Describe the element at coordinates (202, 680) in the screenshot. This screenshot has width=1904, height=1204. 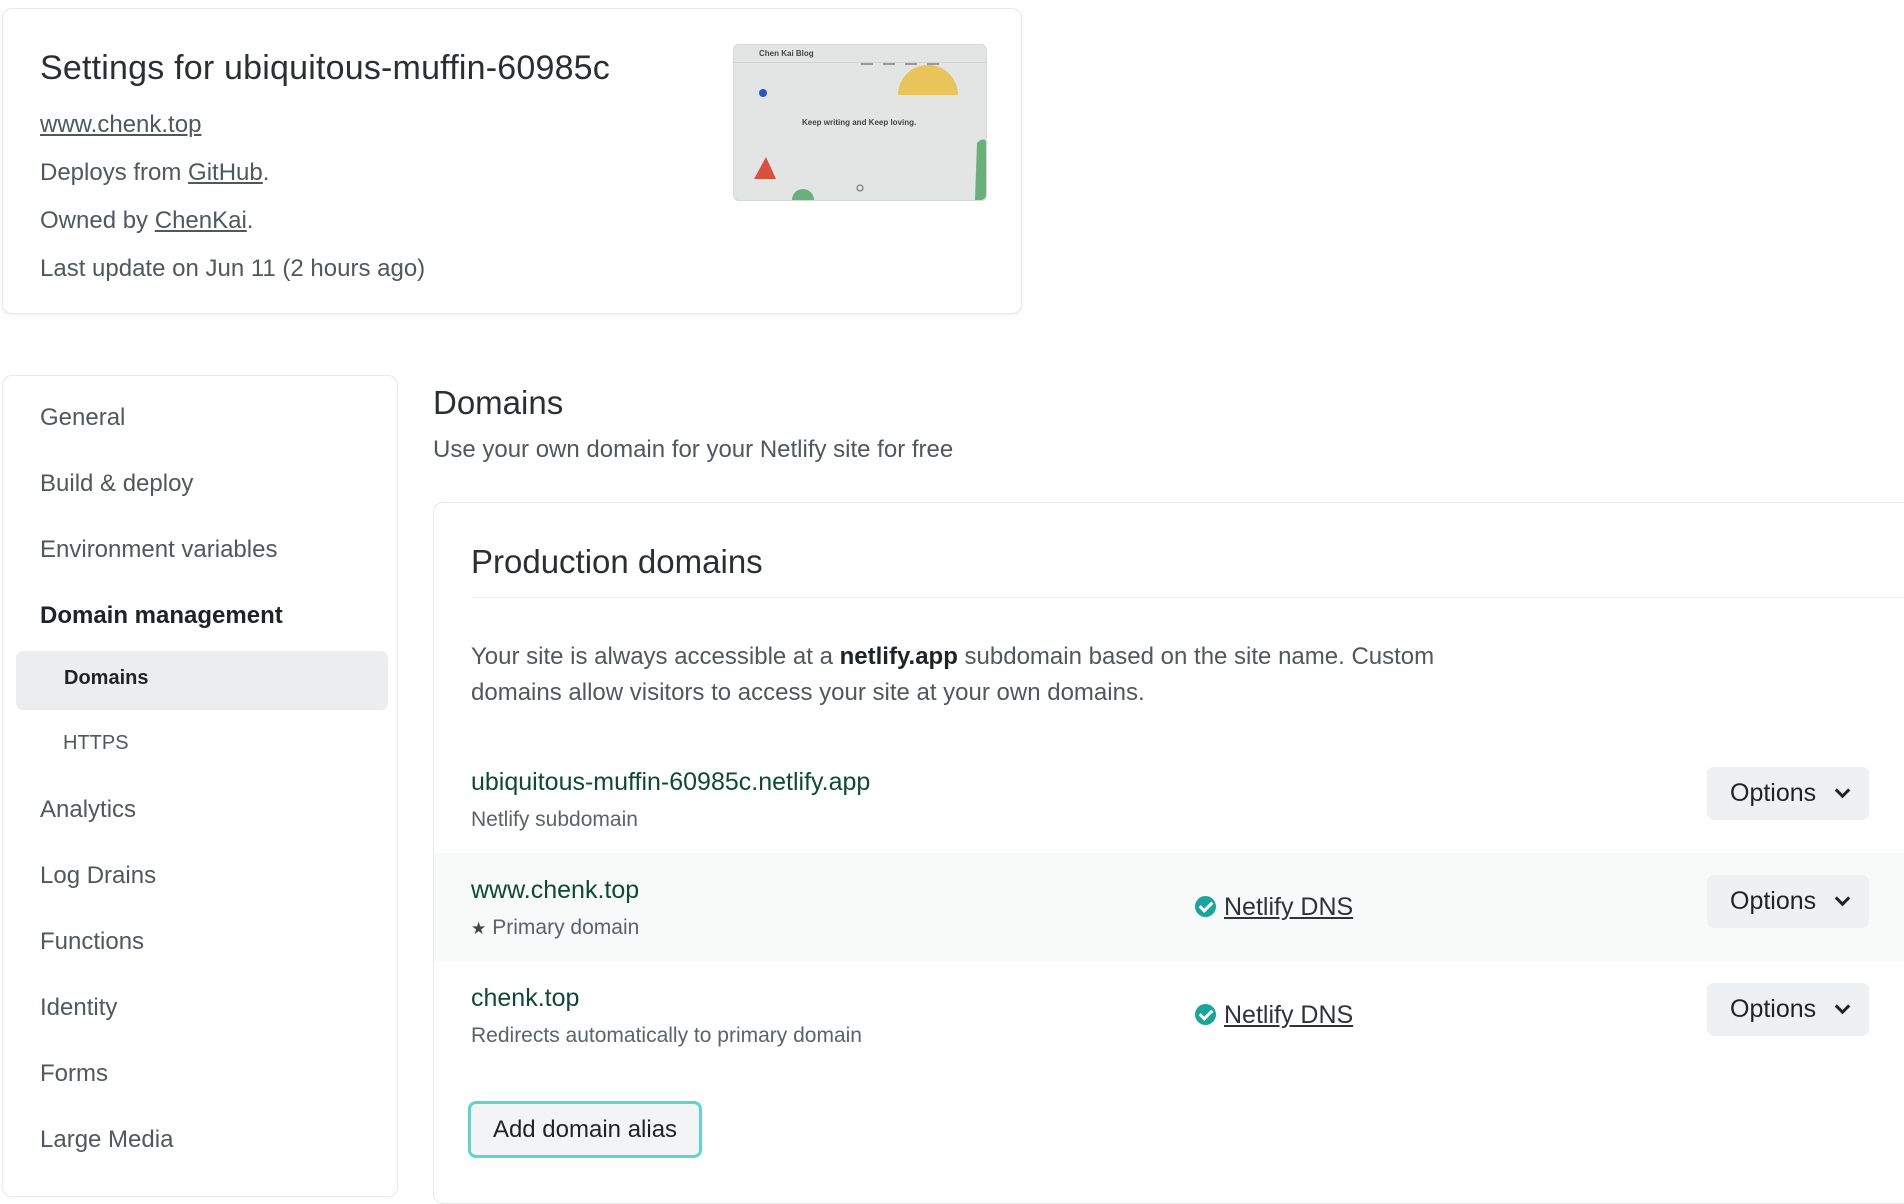
I see `sidebar-subitem-domains: Domains` at that location.